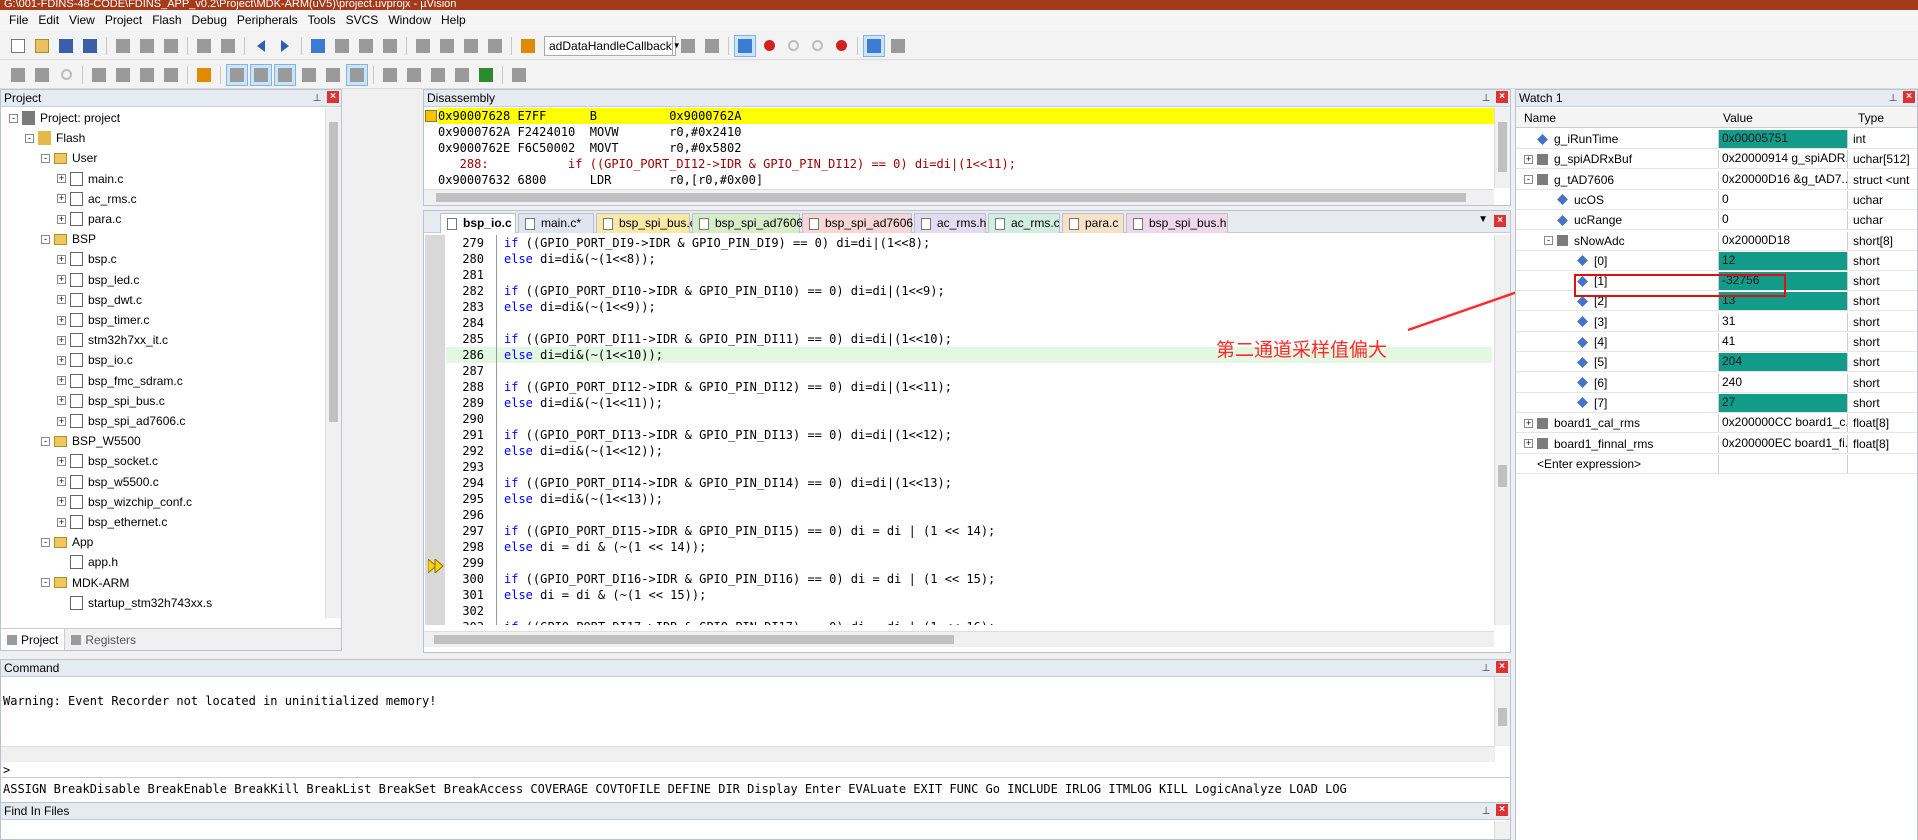 This screenshot has height=840, width=1918. What do you see at coordinates (121, 421) in the screenshot?
I see `tree-item: + bsp_spi_ad7606.c` at bounding box center [121, 421].